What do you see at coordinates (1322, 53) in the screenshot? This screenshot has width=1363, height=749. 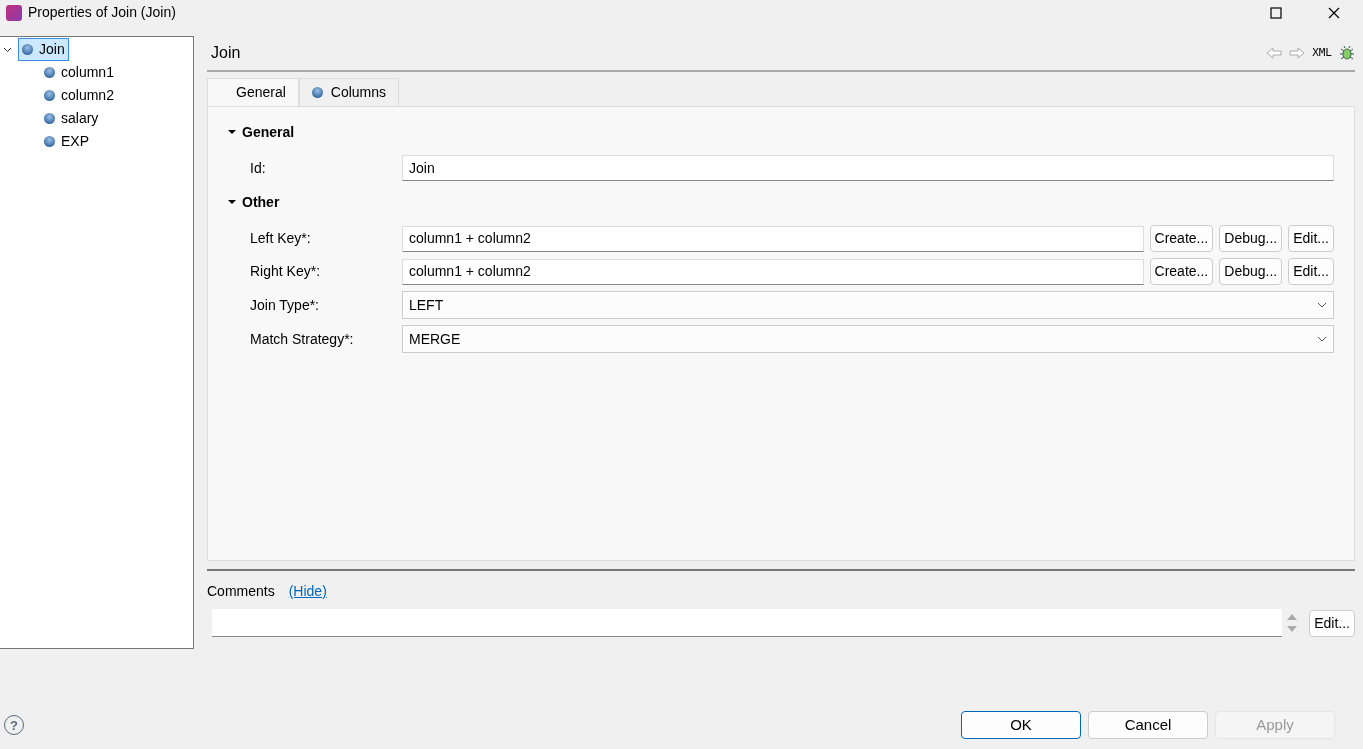 I see `xml-button: XML` at bounding box center [1322, 53].